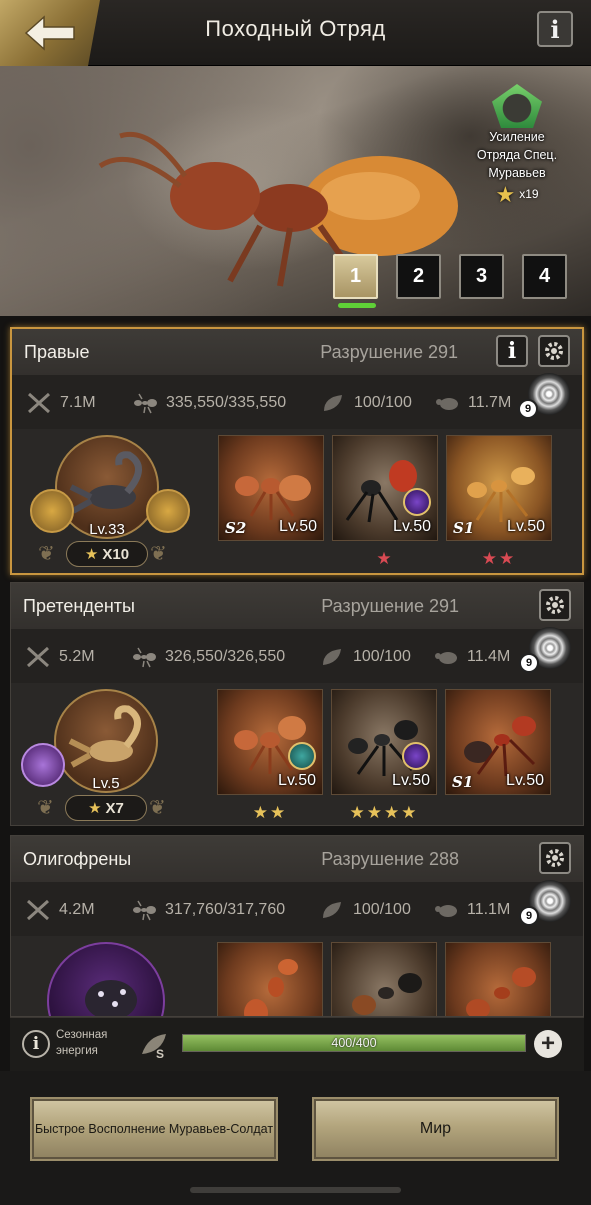 This screenshot has width=591, height=1205. I want to click on unit-cards: Lv.50 ★★ Lv.50 ★★★★ S1 Lv.50, so click(384, 755).